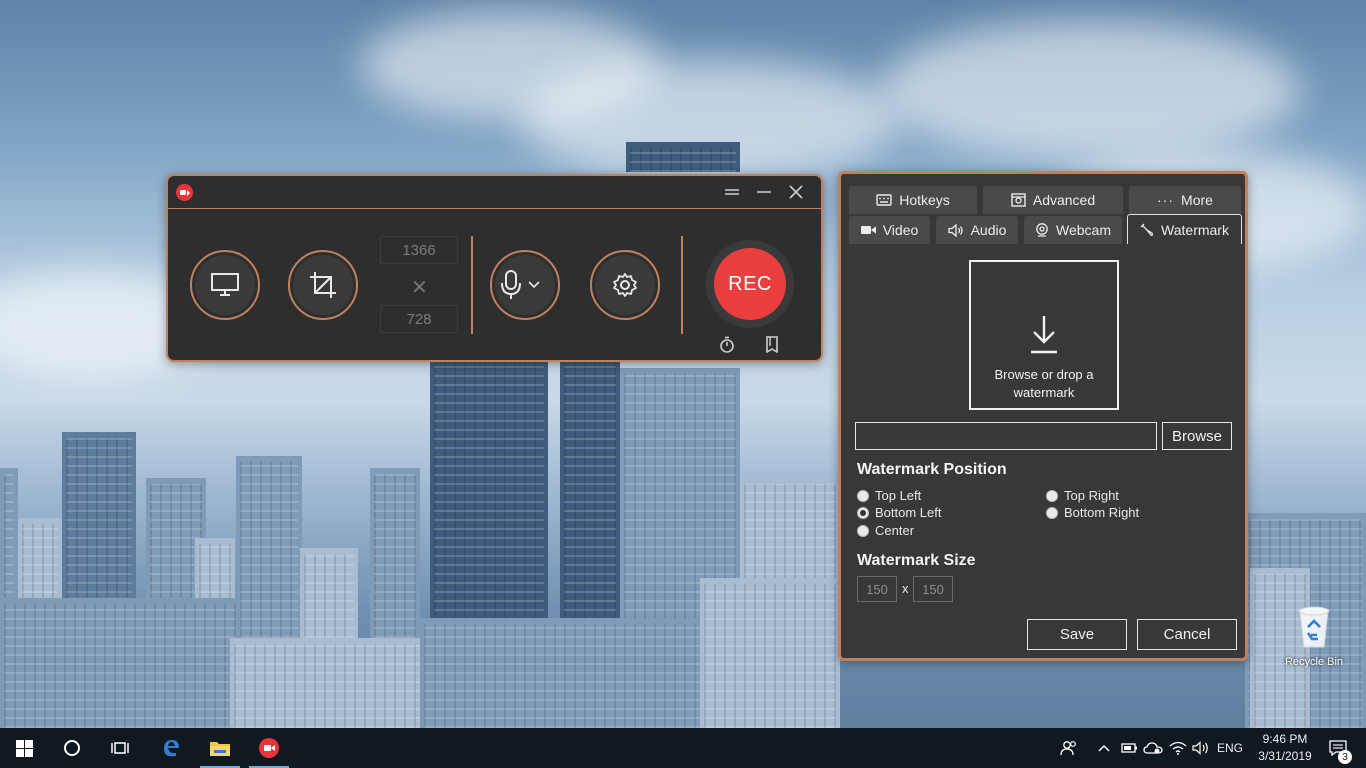 The image size is (1366, 768). What do you see at coordinates (1201, 748) in the screenshot?
I see `volume-icon` at bounding box center [1201, 748].